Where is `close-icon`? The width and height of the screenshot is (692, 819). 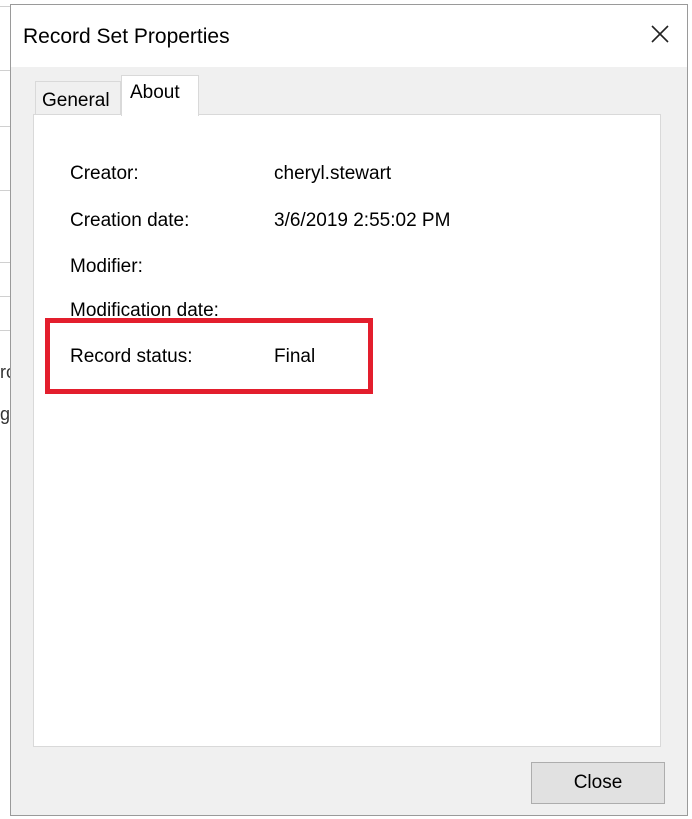
close-icon is located at coordinates (660, 34).